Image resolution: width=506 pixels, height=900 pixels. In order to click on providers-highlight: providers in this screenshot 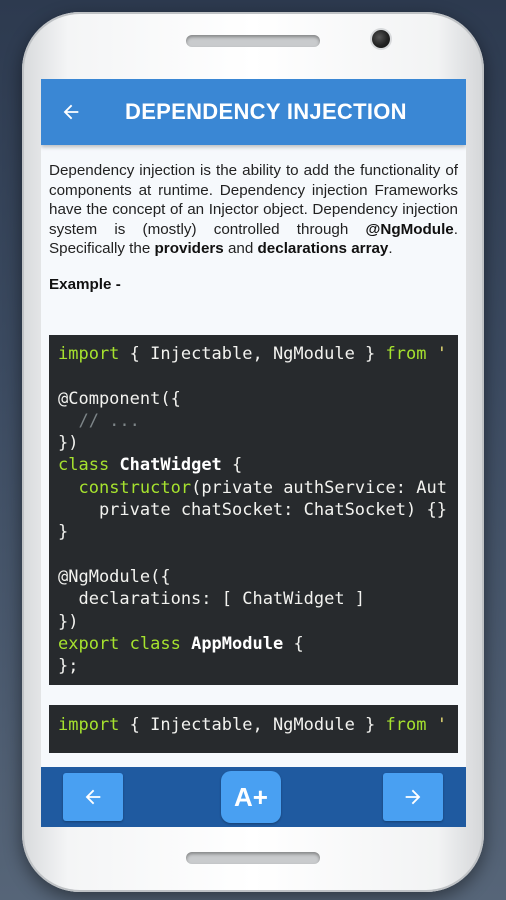, I will do `click(189, 249)`.